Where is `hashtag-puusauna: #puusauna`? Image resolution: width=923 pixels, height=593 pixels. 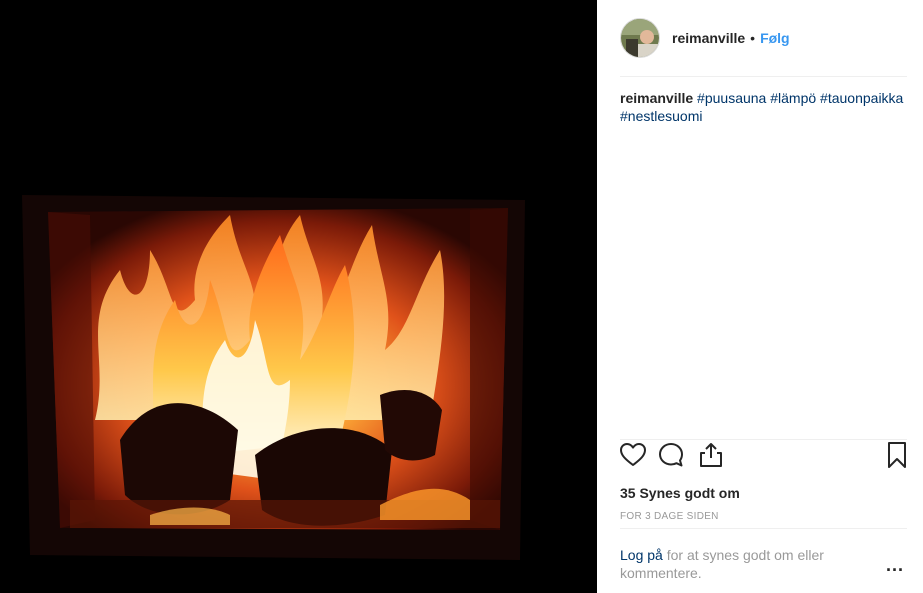
hashtag-puusauna: #puusauna is located at coordinates (731, 98).